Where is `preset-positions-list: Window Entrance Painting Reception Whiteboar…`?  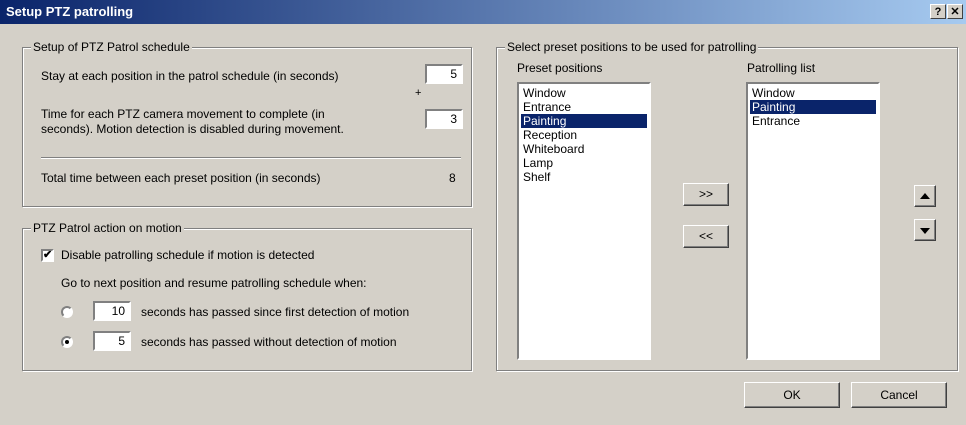
preset-positions-list: Window Entrance Painting Reception Whiteboar… is located at coordinates (584, 221).